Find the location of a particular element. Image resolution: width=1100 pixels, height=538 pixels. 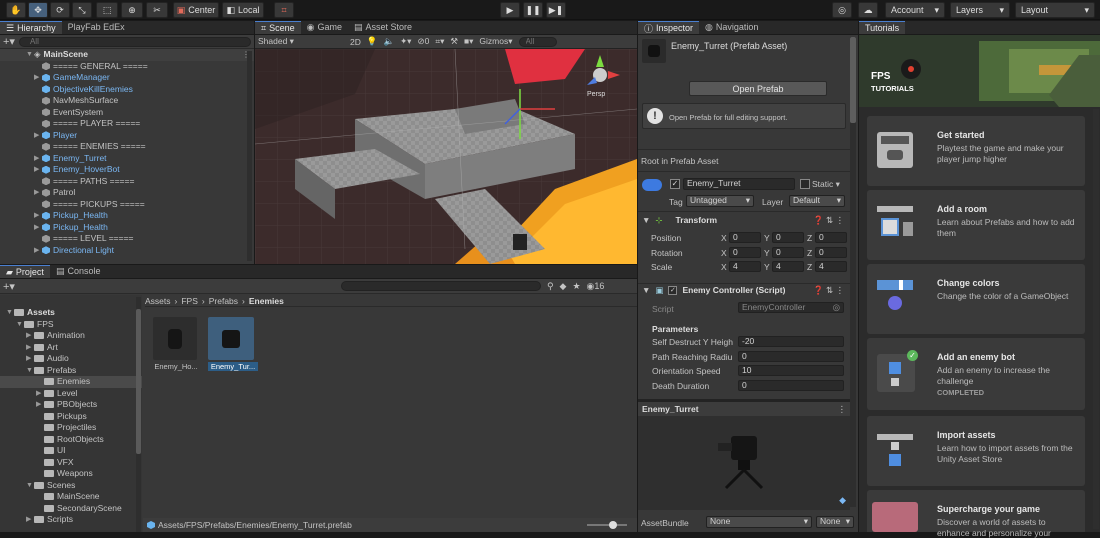

transform-z-field: 0 is located at coordinates (831, 237).